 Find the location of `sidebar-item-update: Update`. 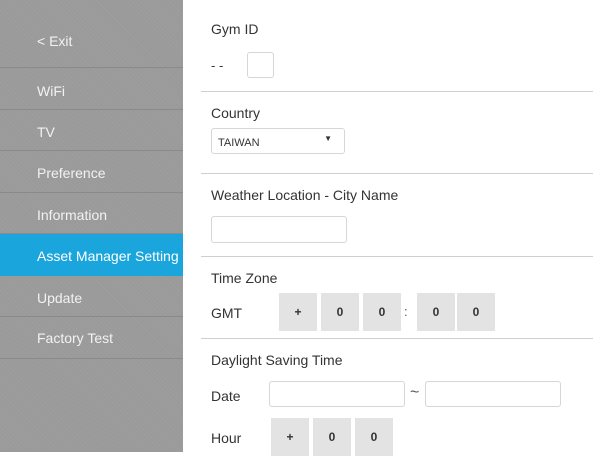

sidebar-item-update: Update is located at coordinates (91, 296).